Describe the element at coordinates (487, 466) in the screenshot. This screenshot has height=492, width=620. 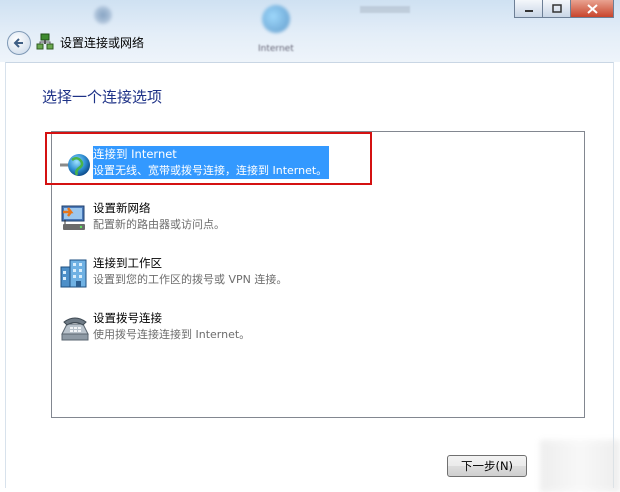
I see `next-button: 下一步(N)` at that location.